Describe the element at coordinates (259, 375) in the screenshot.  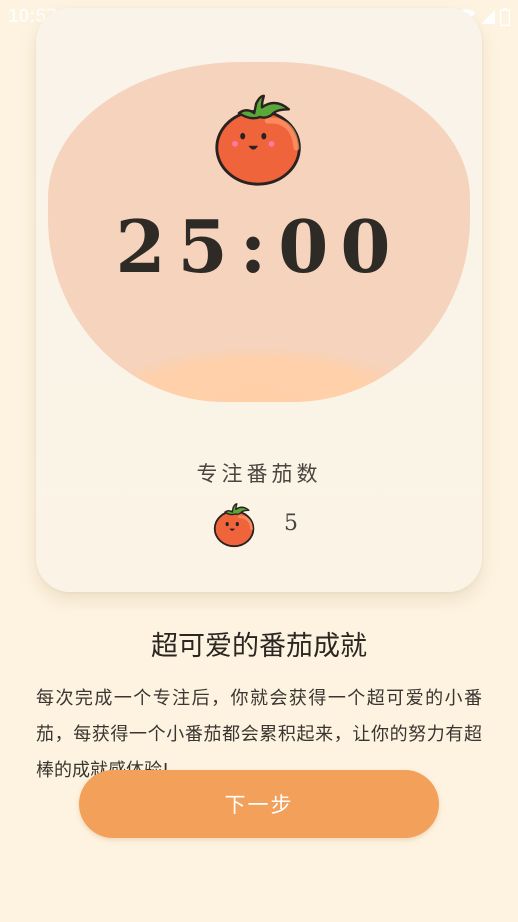
I see `blob-glow` at that location.